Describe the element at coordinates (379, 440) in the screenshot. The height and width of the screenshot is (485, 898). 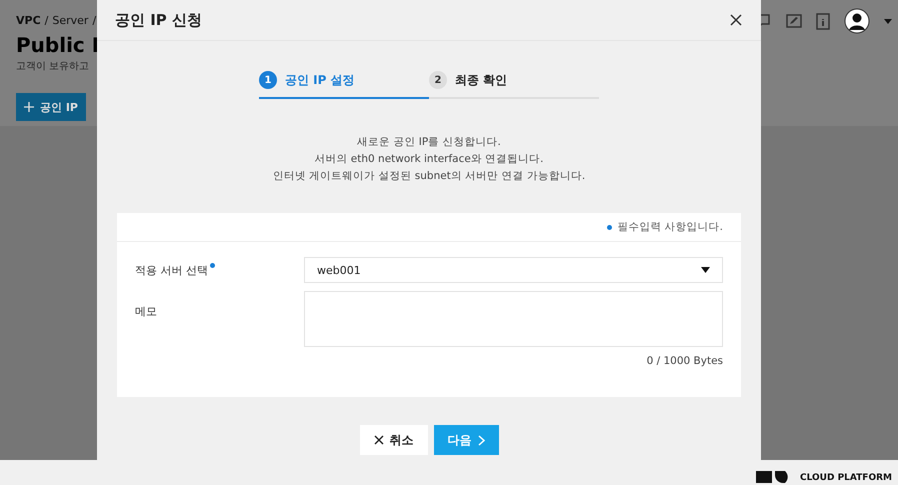
I see `close-icon` at that location.